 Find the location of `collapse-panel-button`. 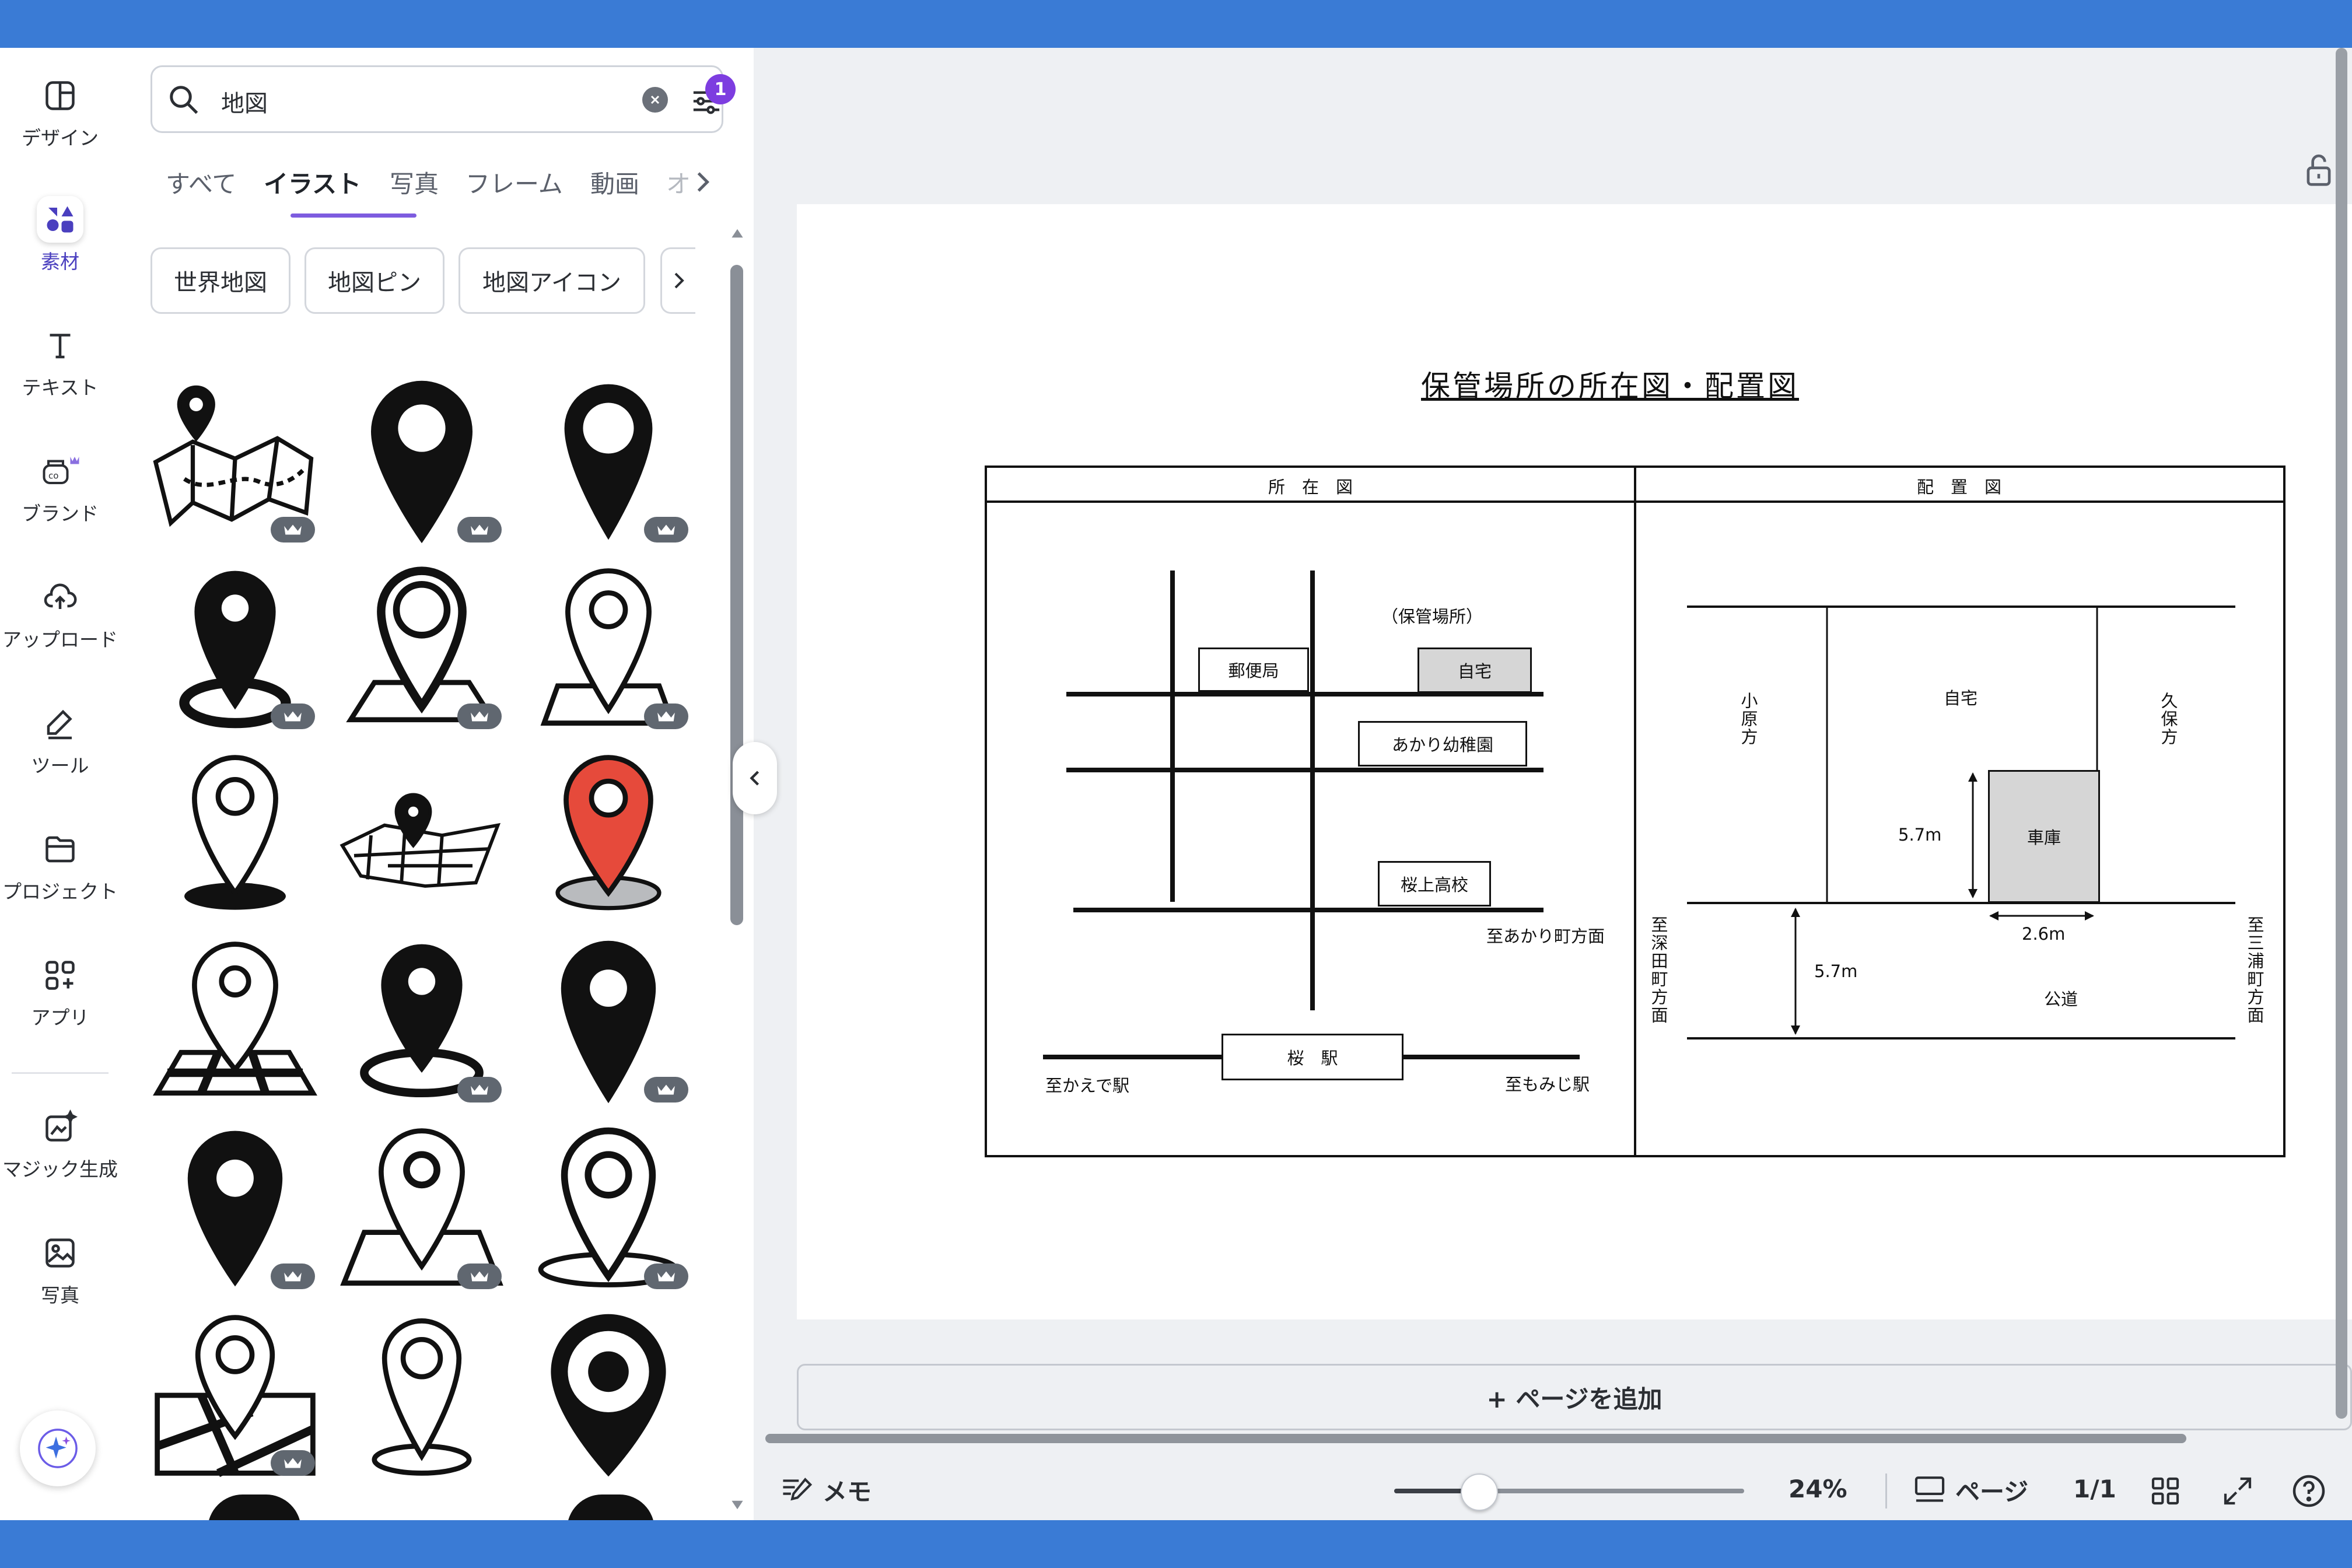

collapse-panel-button is located at coordinates (755, 778).